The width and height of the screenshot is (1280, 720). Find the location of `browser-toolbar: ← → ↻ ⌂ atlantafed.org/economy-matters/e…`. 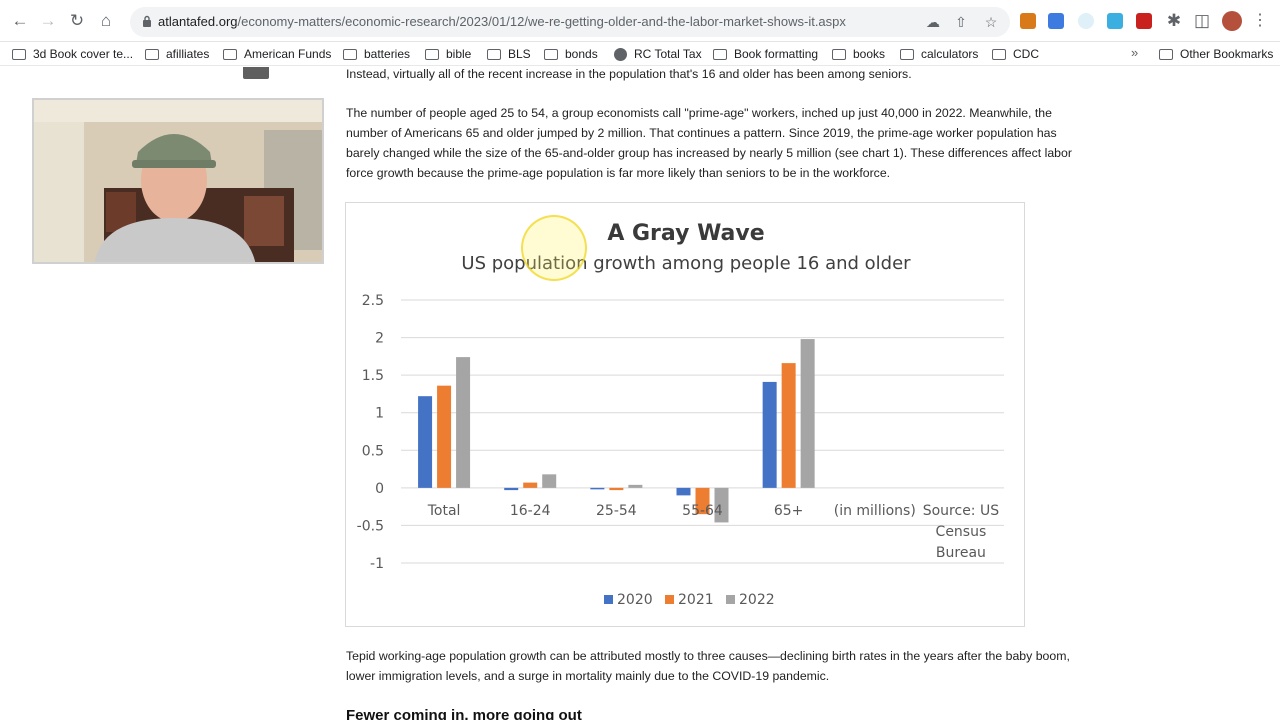

browser-toolbar: ← → ↻ ⌂ atlantafed.org/economy-matters/e… is located at coordinates (640, 21).